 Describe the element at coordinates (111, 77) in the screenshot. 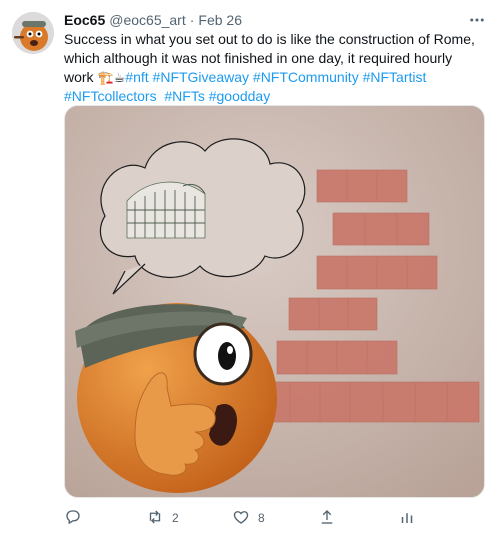

I see `tweet-emoji: 🏗️☕` at that location.